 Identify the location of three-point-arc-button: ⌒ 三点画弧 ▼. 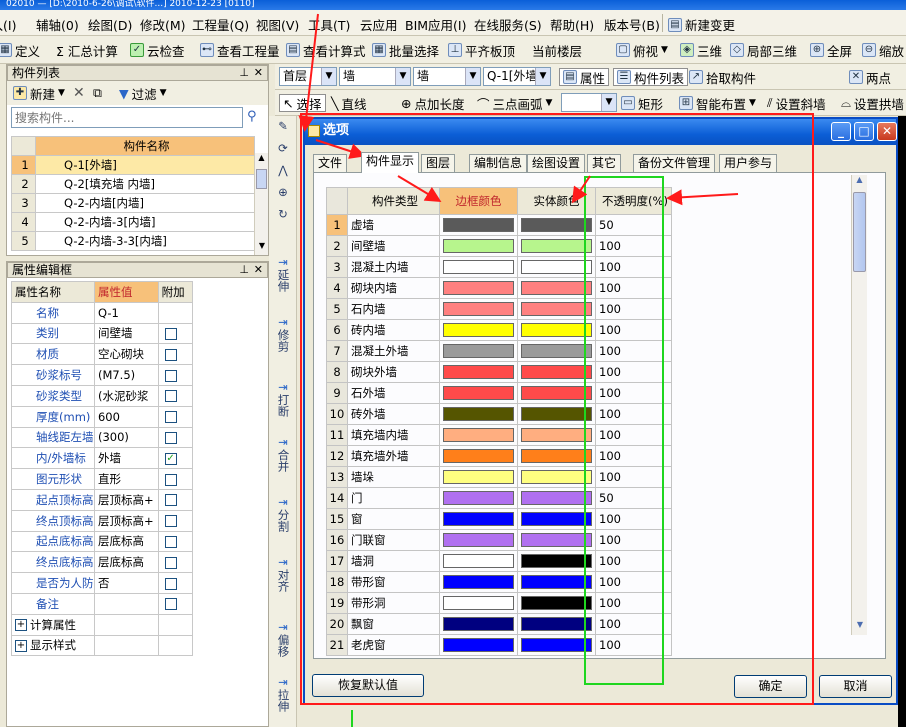
(514, 103).